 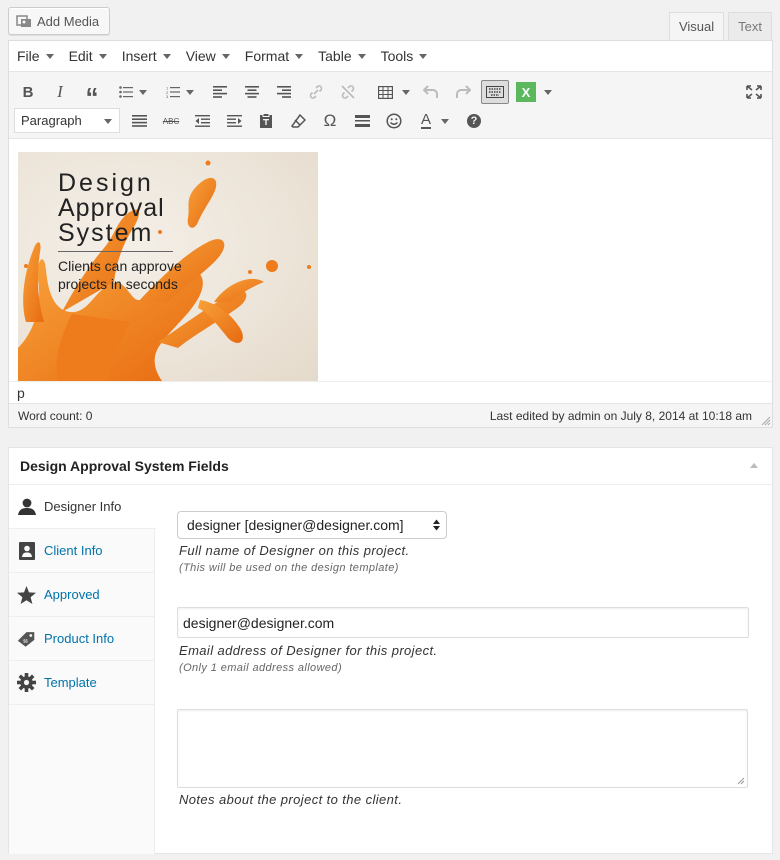 I want to click on fullscreen-icon, so click(x=754, y=92).